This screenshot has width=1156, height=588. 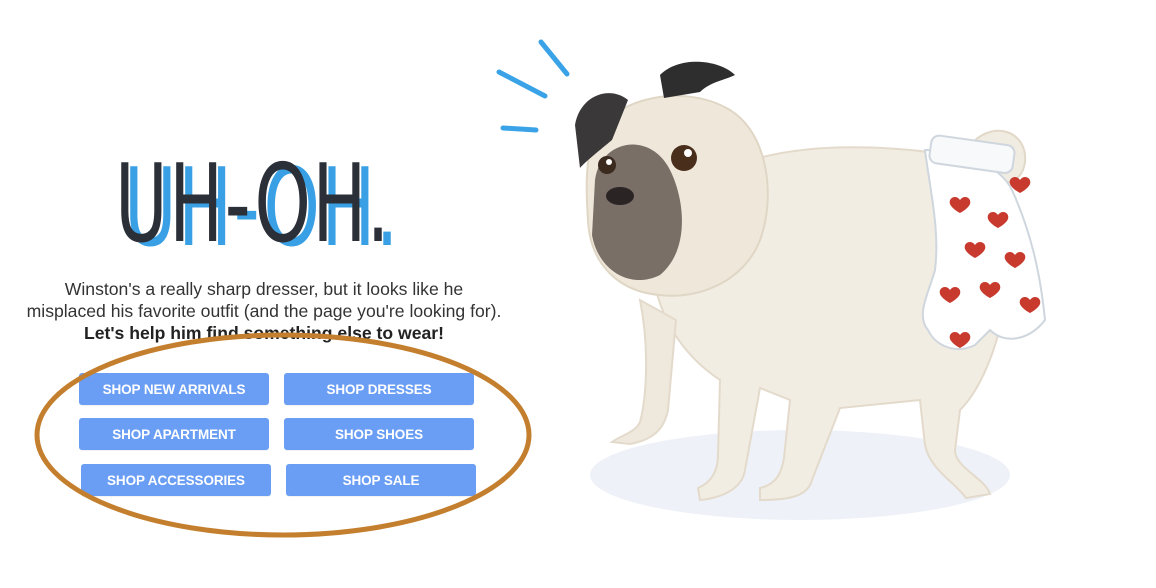 I want to click on alert-lines-icon, so click(x=533, y=86).